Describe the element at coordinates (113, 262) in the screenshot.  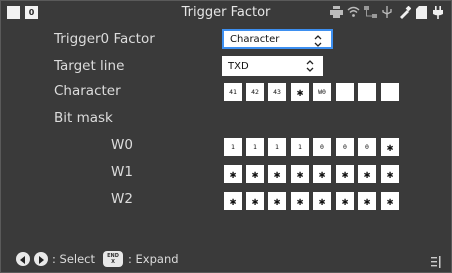
I see `end-key-sublabel: X` at that location.